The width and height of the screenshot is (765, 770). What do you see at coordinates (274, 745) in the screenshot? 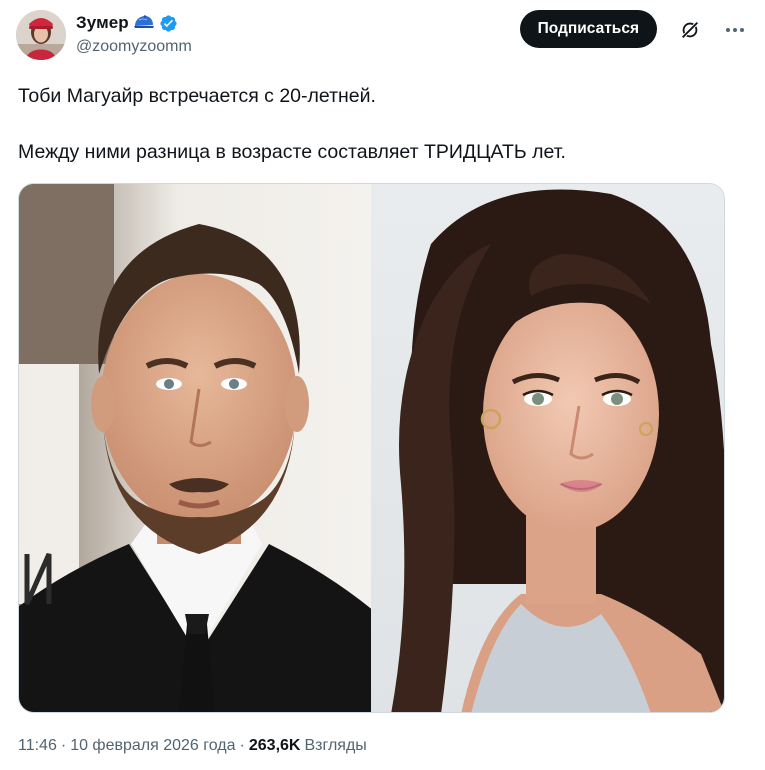
I see `views-count: 263,6K` at bounding box center [274, 745].